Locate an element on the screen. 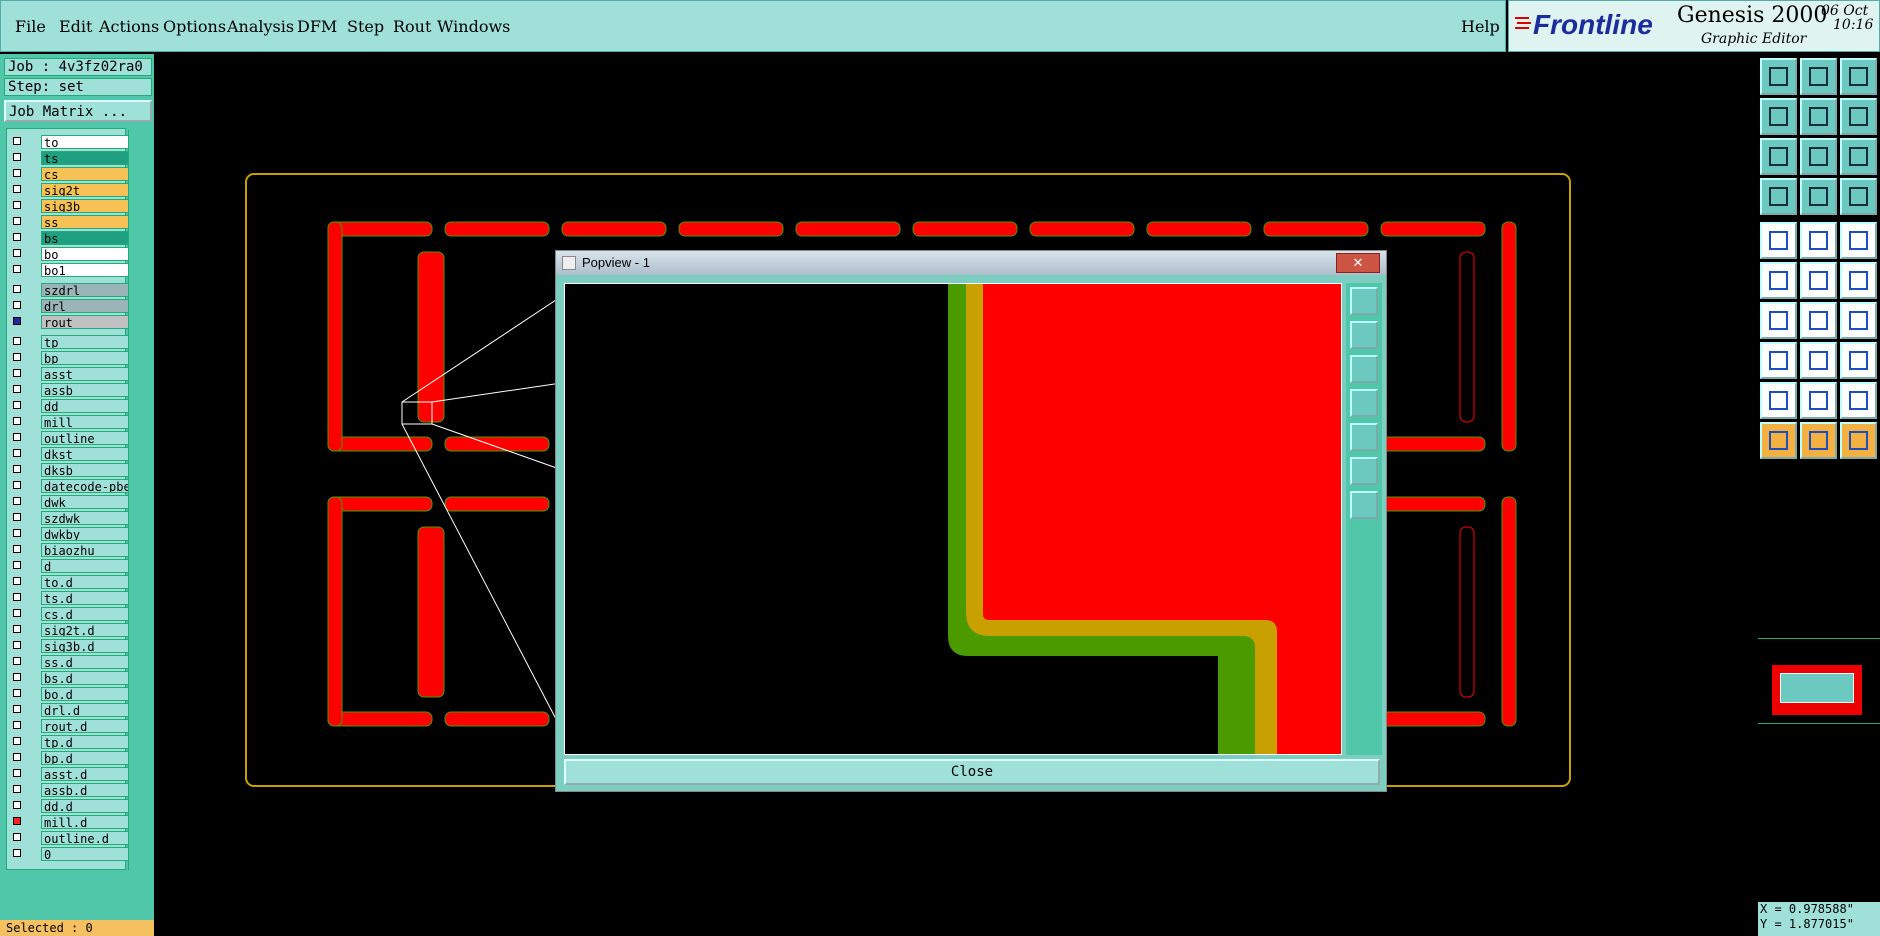  angle-button is located at coordinates (1858, 400).